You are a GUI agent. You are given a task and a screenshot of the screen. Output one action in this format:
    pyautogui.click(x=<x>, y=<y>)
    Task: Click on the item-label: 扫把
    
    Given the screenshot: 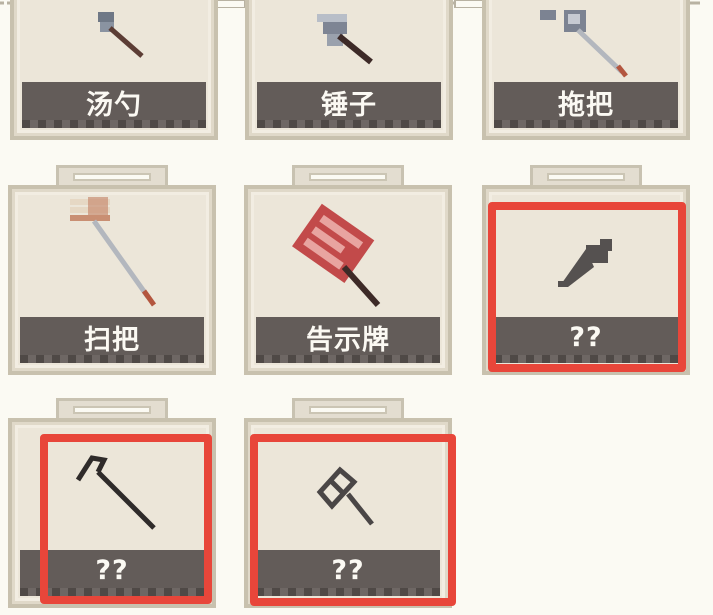 What is the action you would take?
    pyautogui.click(x=112, y=340)
    